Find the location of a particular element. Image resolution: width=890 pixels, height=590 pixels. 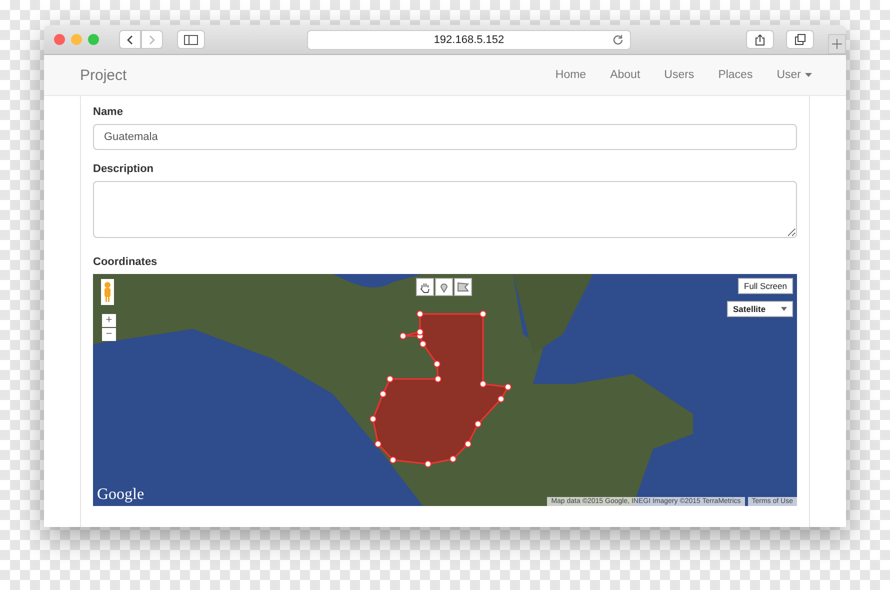

field-label: Name is located at coordinates (108, 112).